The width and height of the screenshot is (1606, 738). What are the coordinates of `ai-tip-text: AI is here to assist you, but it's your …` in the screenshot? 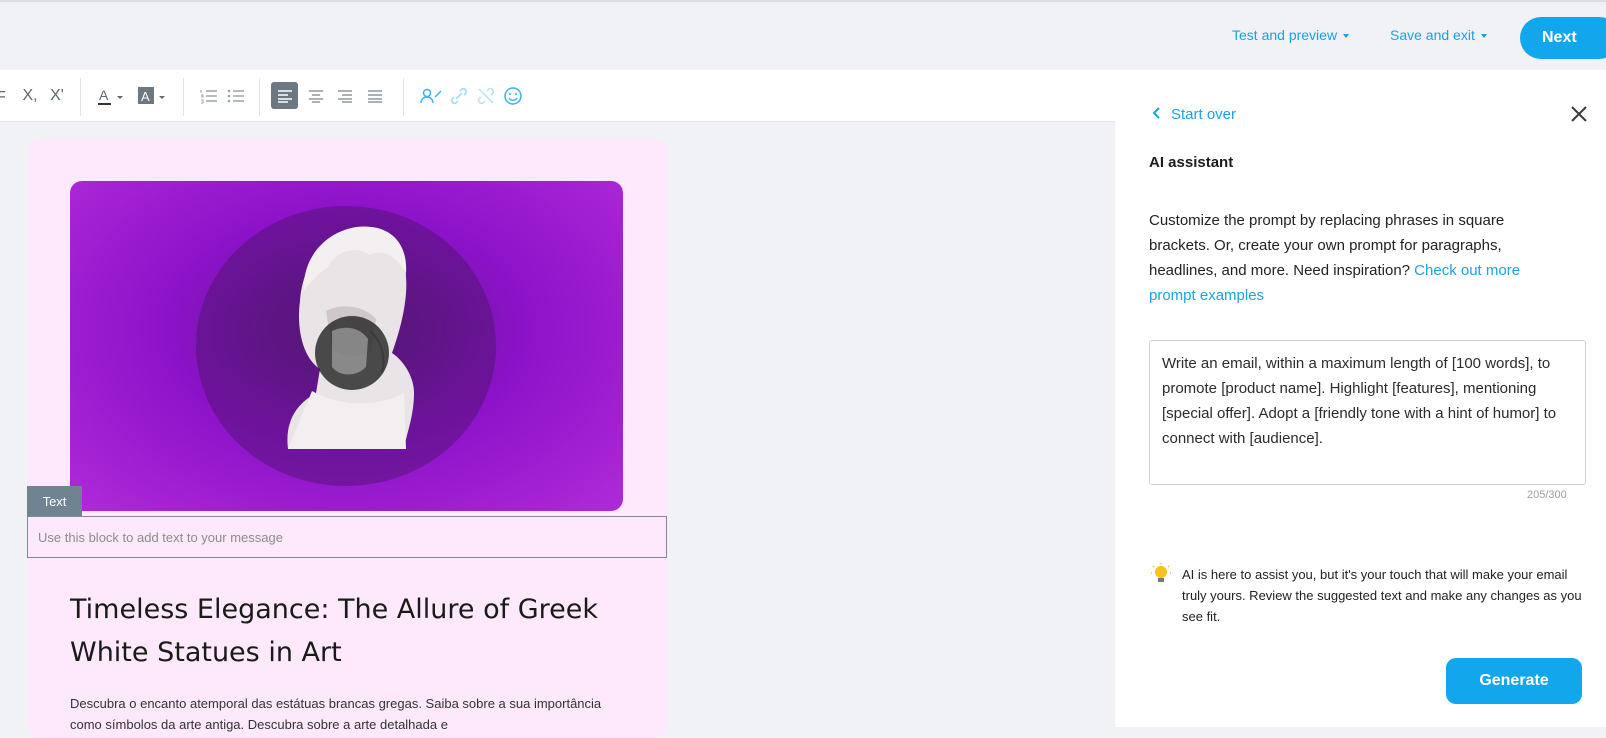 It's located at (1382, 595).